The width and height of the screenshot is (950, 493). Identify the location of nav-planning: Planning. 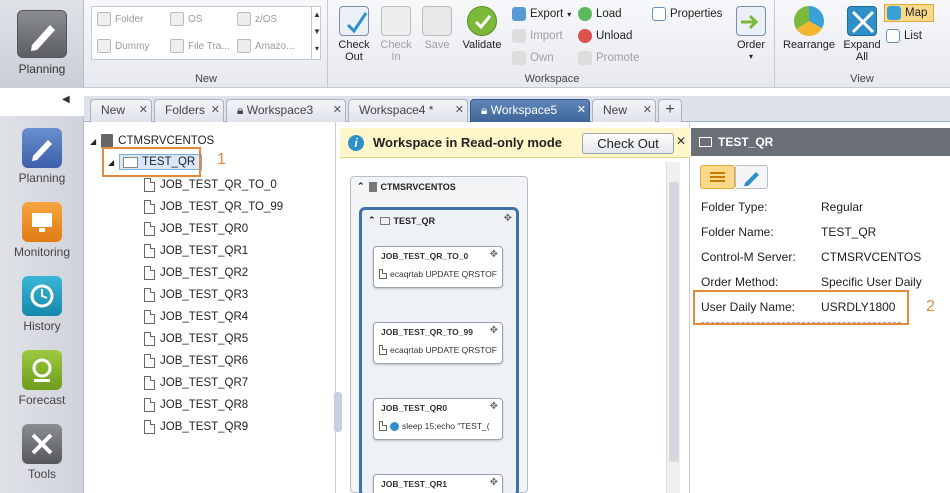
(42, 156).